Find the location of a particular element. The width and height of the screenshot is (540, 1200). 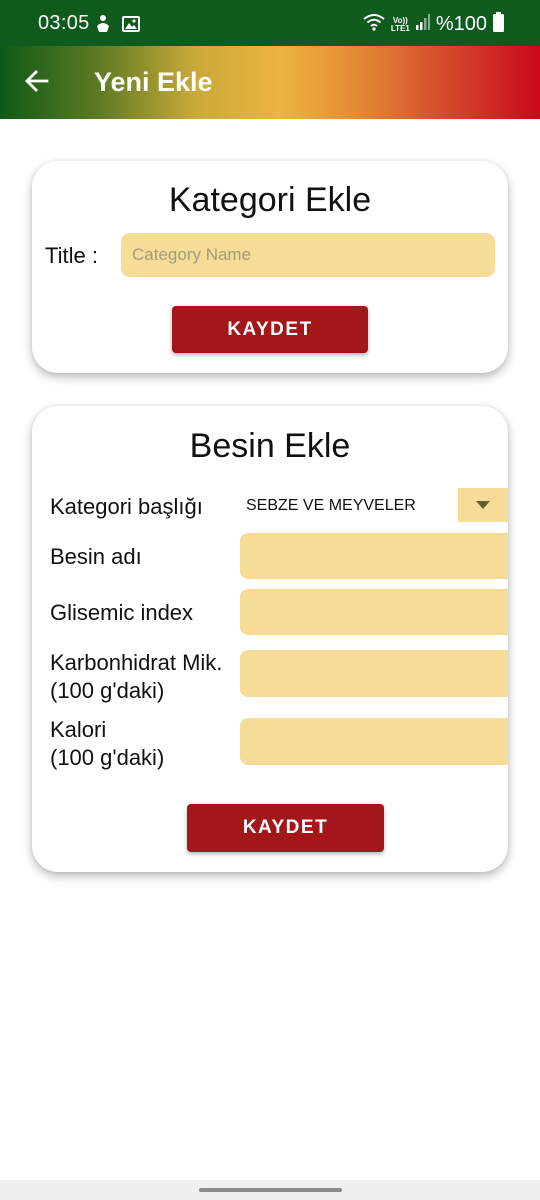

back-button is located at coordinates (37, 83).